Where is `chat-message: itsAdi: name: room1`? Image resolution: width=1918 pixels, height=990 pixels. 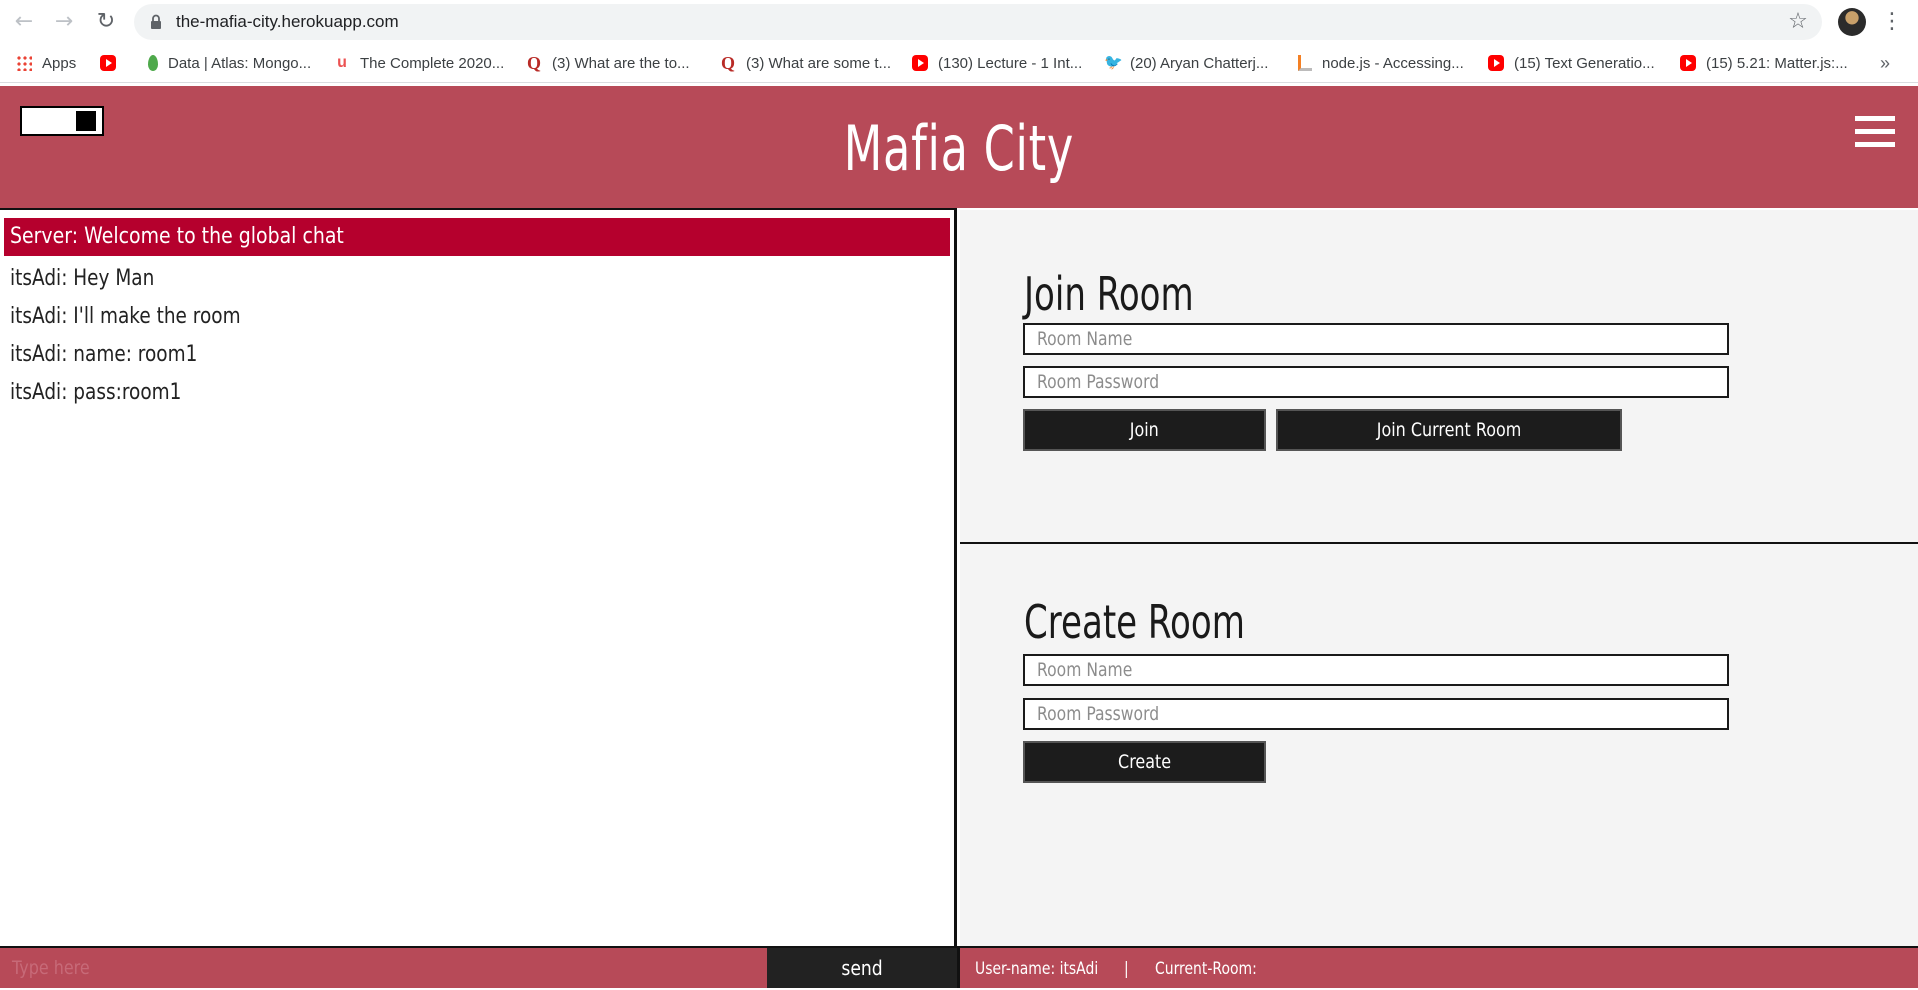
chat-message: itsAdi: name: room1 is located at coordinates (104, 354).